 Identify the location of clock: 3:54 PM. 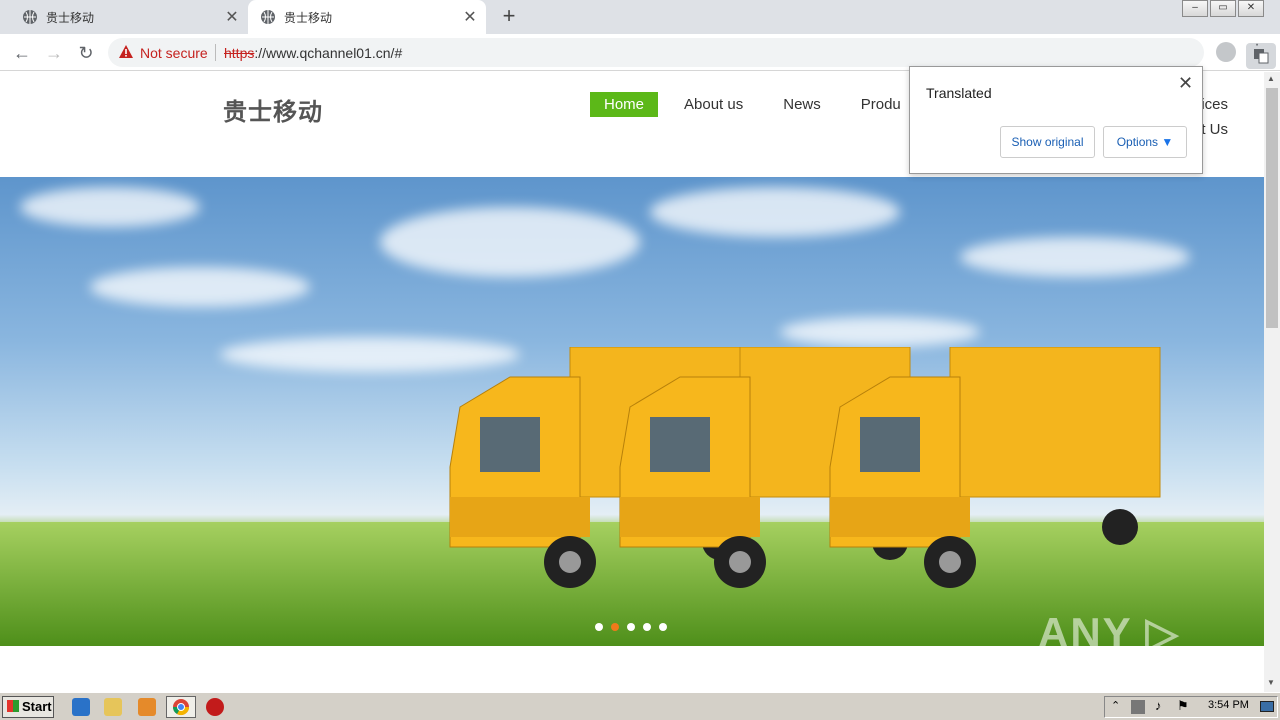
(1228, 705).